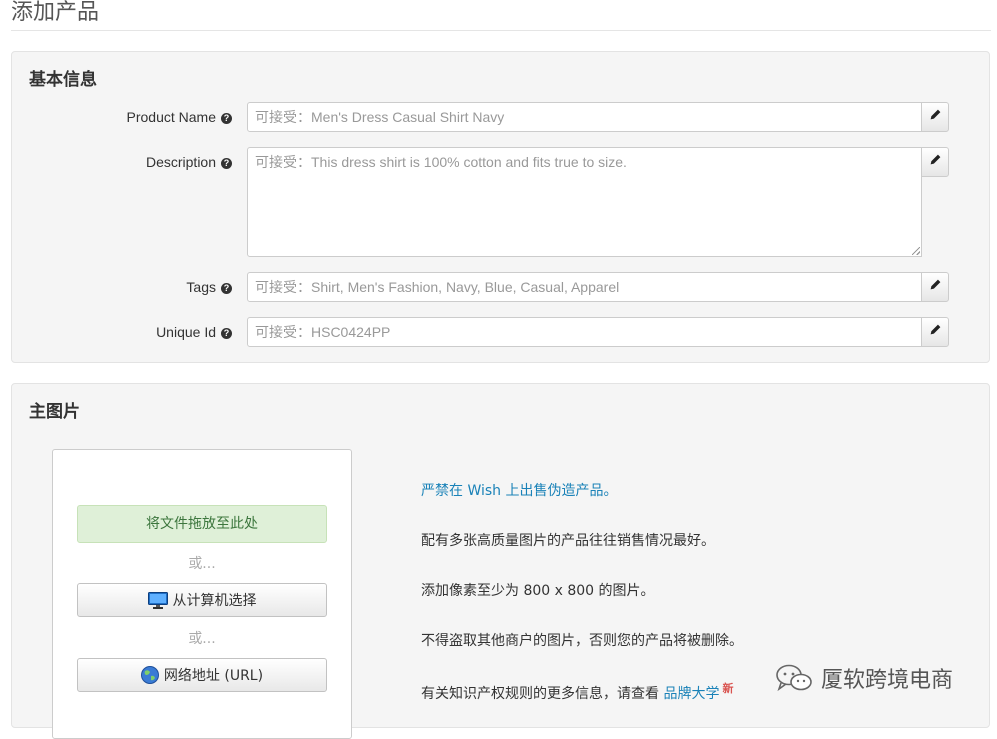 The image size is (997, 739). I want to click on unique-id-edit-button, so click(935, 332).